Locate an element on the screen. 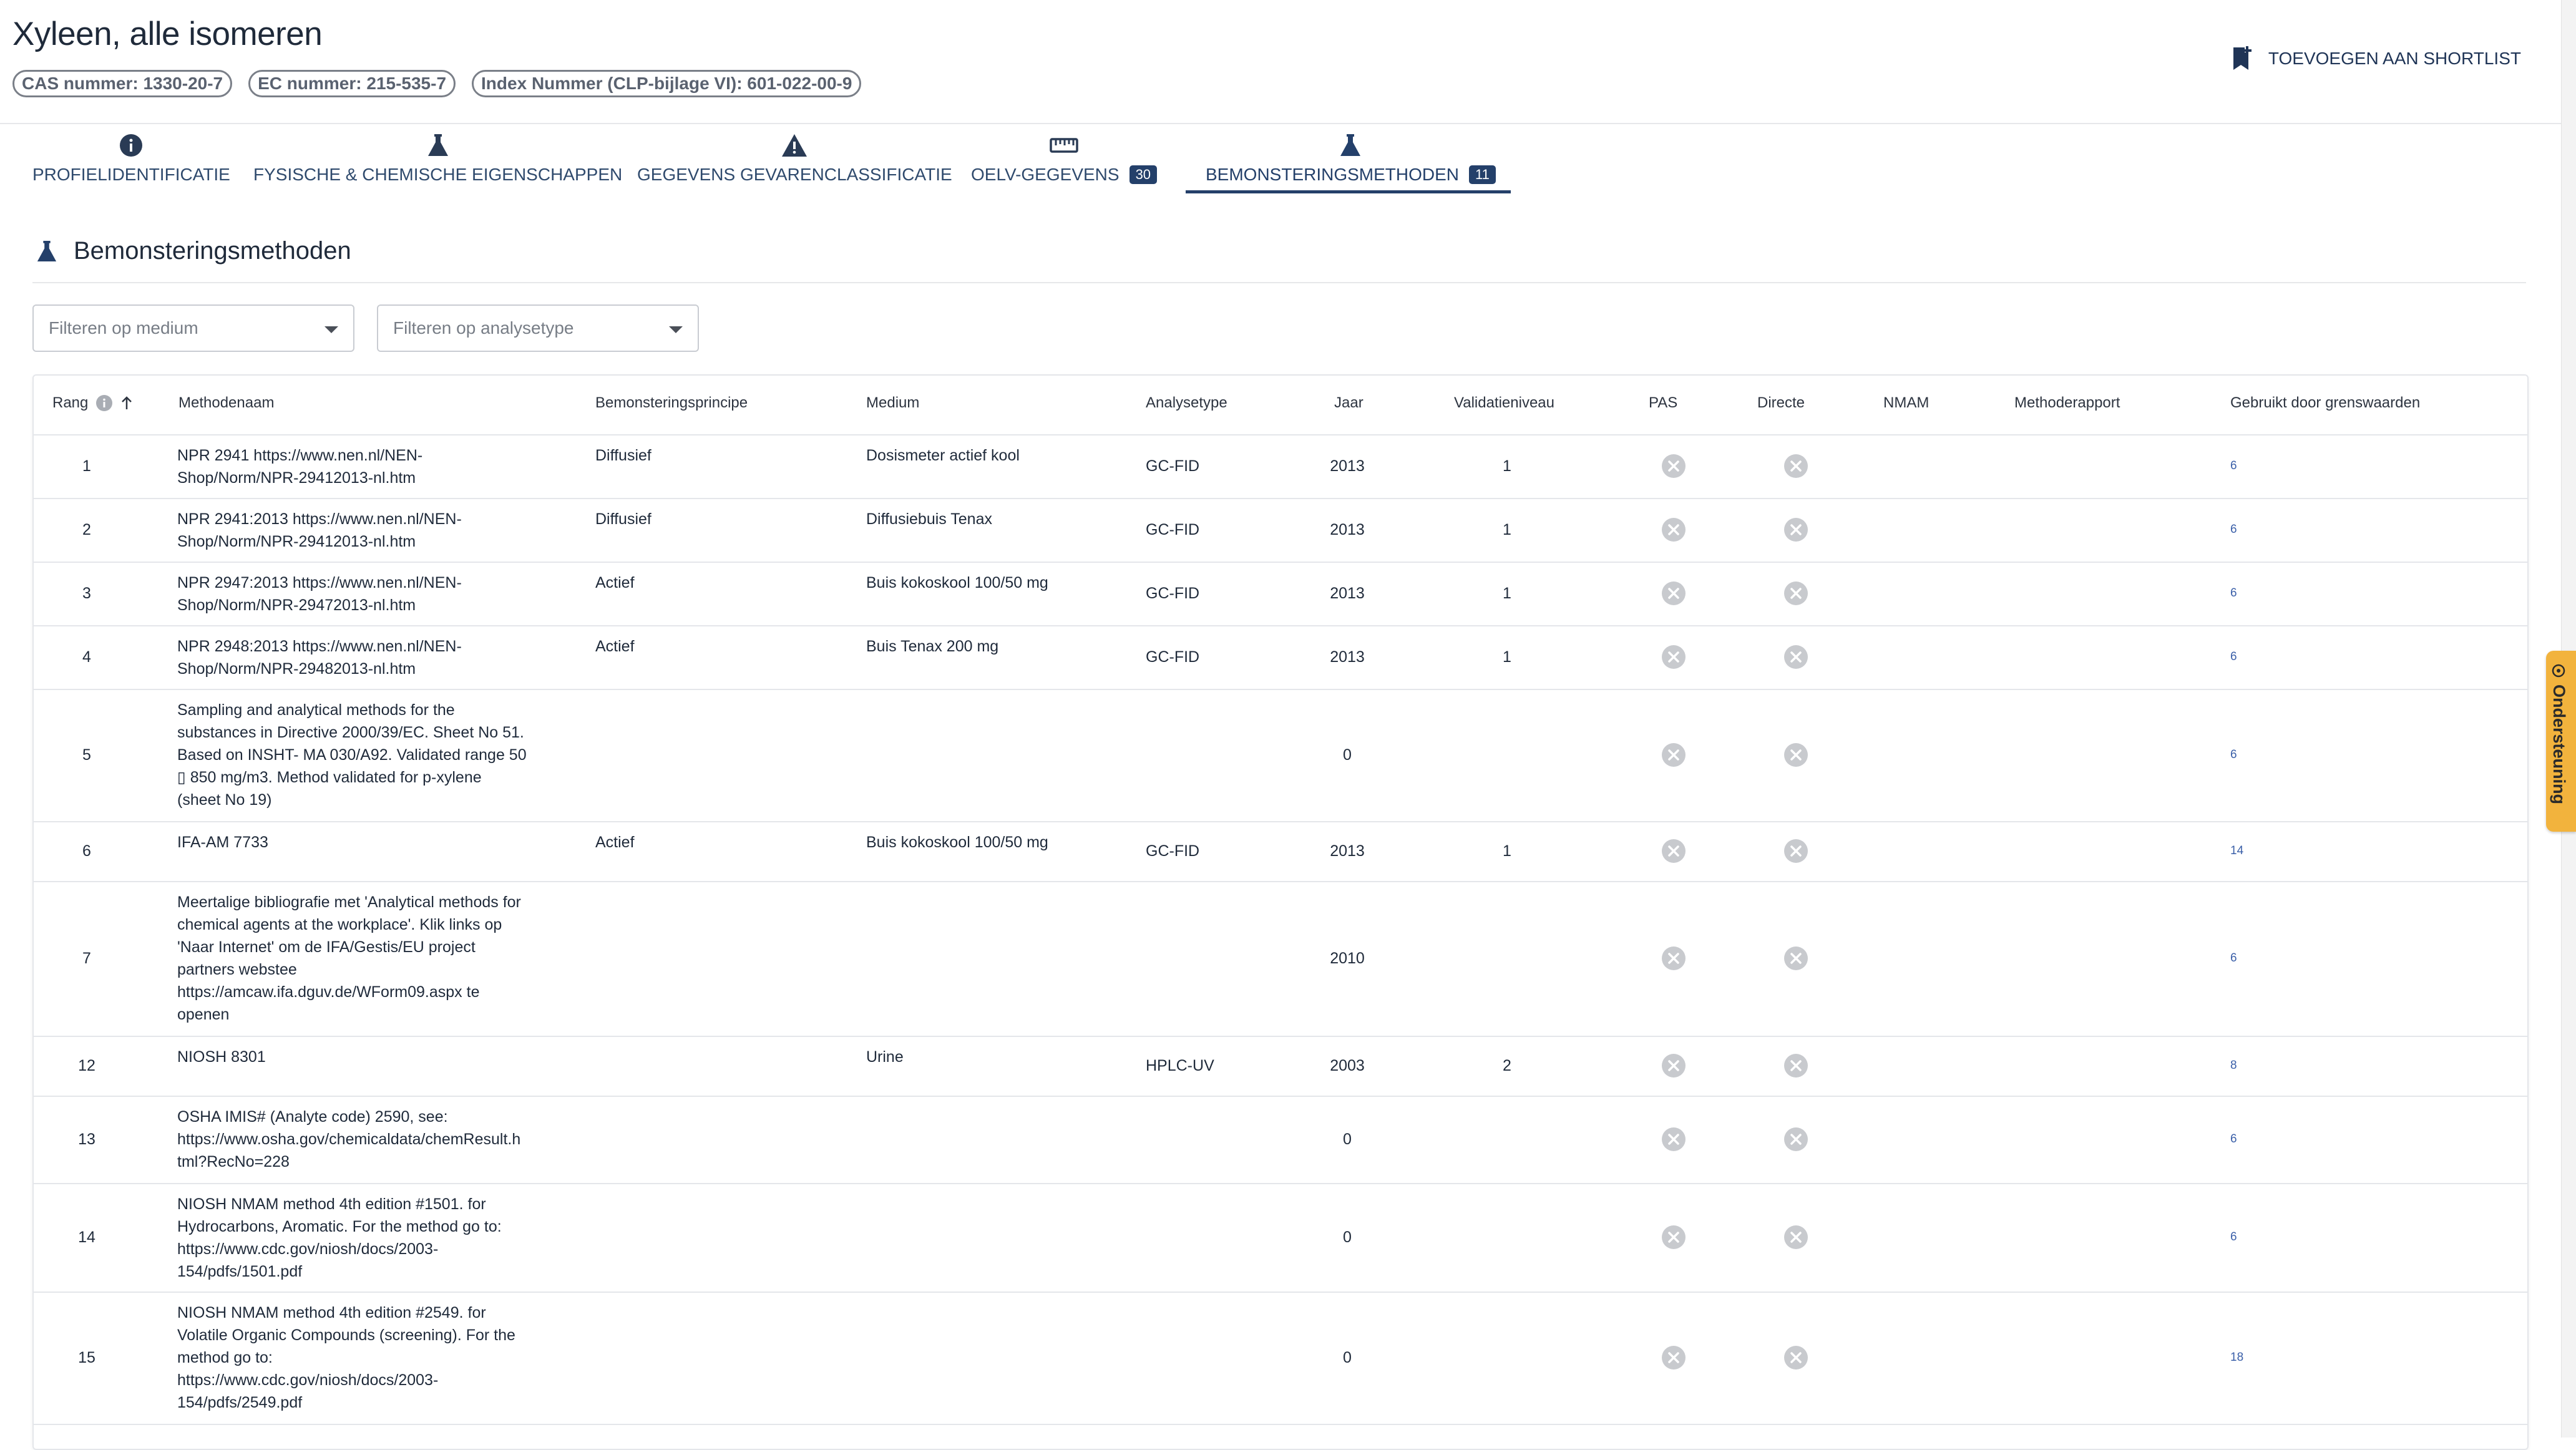  column-header-bemonsteringsprincipe: Bemonsteringsprincipe is located at coordinates (671, 403).